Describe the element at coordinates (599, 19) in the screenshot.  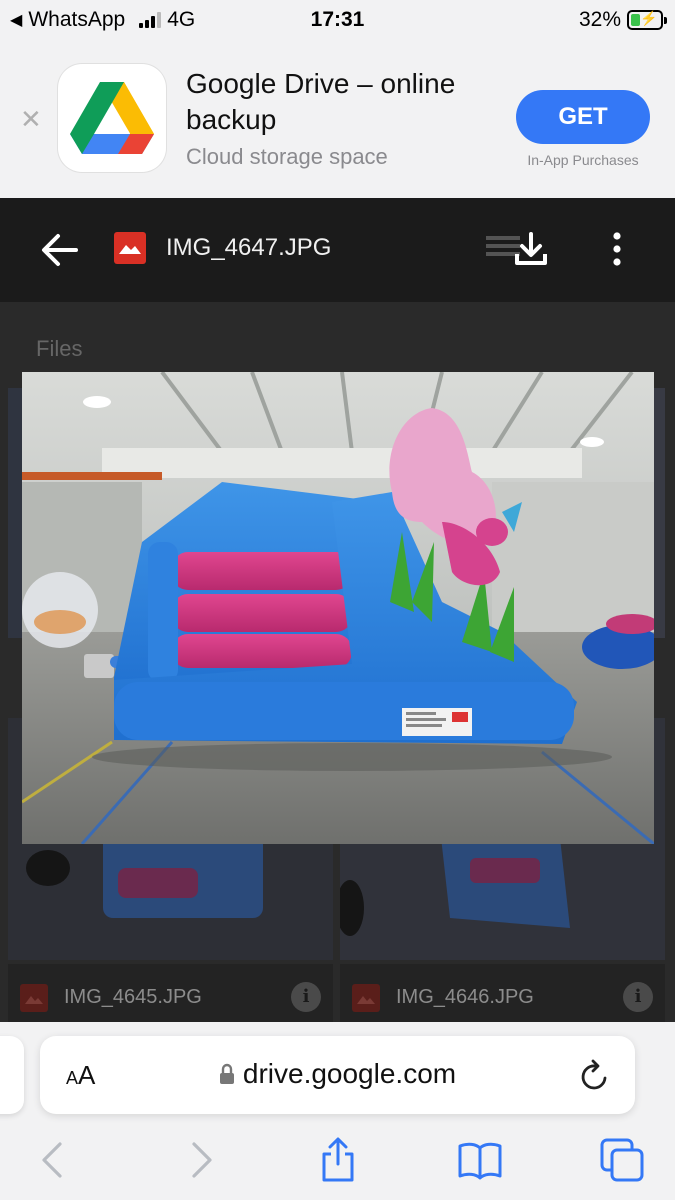
I see `battery-percent: 32%` at that location.